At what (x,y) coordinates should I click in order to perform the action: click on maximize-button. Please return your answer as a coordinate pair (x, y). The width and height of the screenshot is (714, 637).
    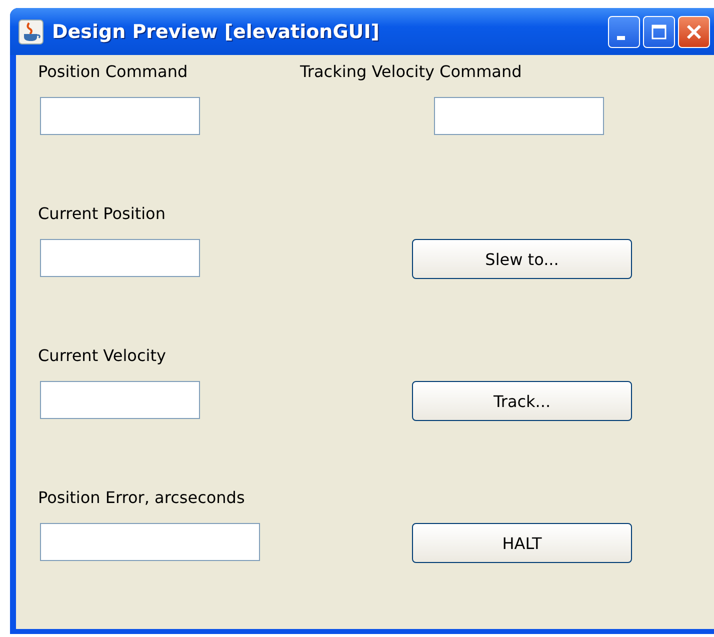
    Looking at the image, I should click on (659, 32).